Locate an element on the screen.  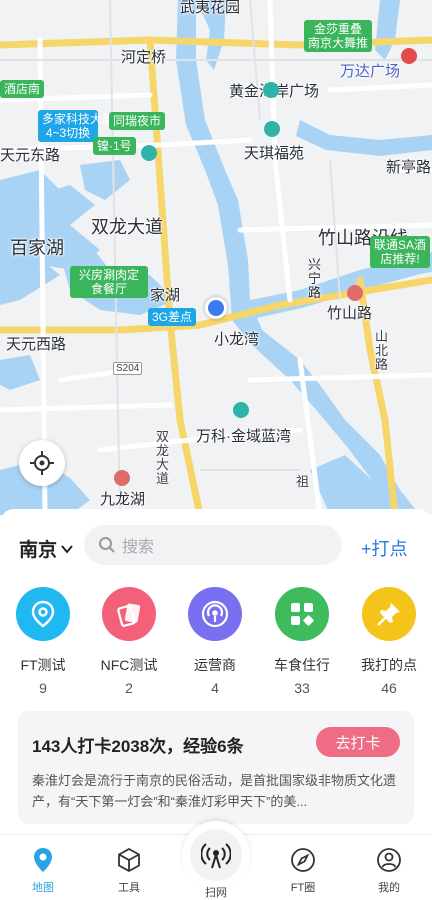
map-label: 万科·金域蓝湾 is located at coordinates (243, 436).